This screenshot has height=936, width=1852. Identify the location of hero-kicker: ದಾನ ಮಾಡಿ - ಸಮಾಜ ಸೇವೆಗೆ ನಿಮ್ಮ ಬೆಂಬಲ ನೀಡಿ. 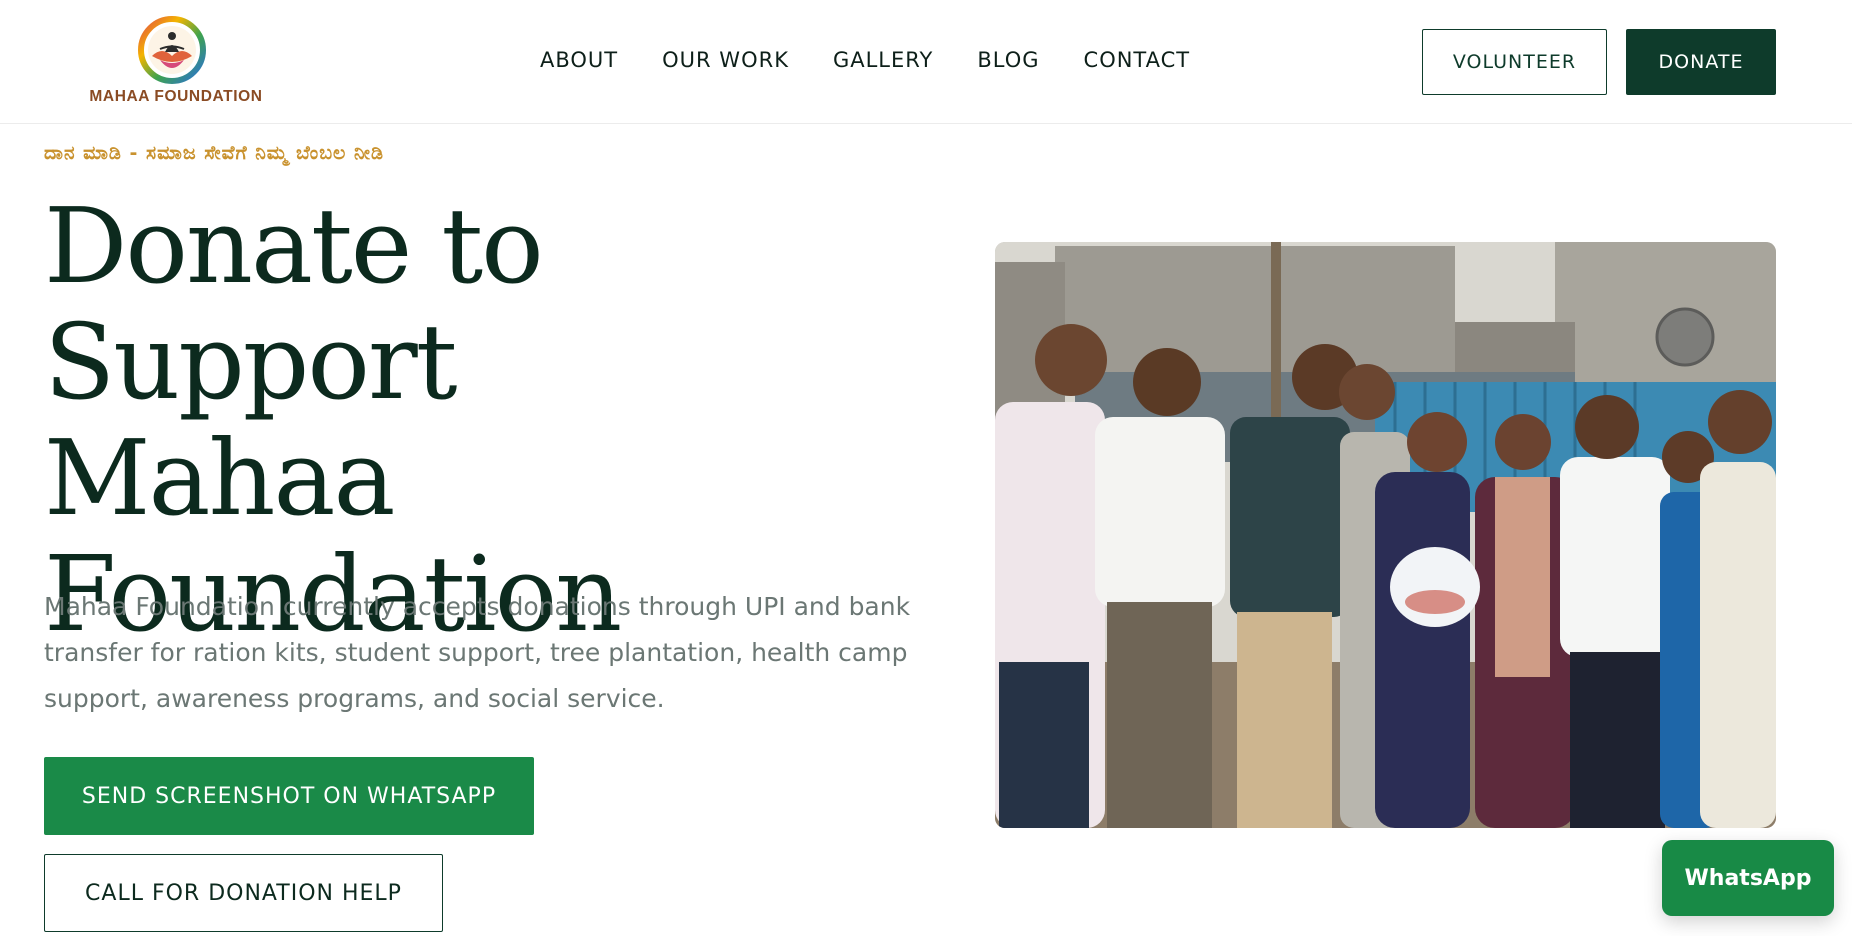
(214, 153).